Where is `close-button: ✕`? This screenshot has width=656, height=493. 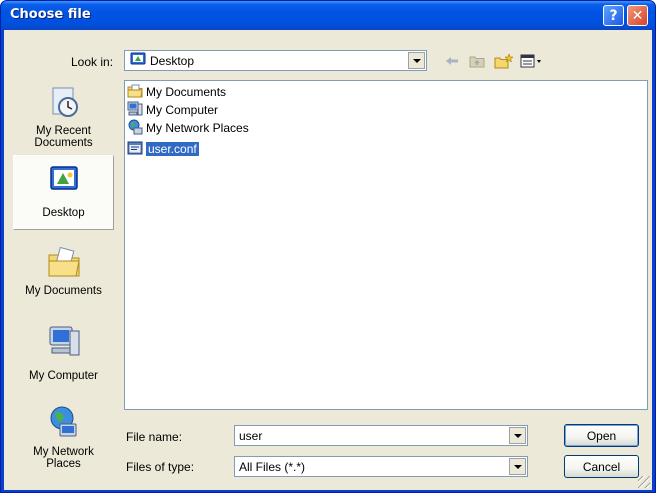 close-button: ✕ is located at coordinates (637, 15).